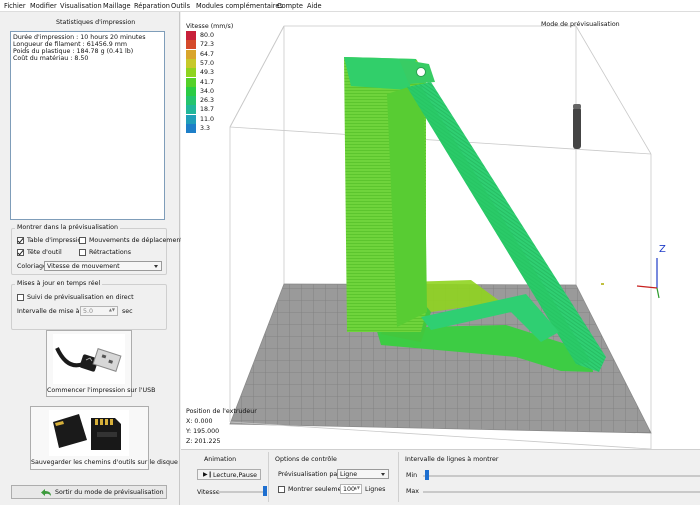 The image size is (700, 505). What do you see at coordinates (561, 476) in the screenshot?
I see `min-slider` at bounding box center [561, 476].